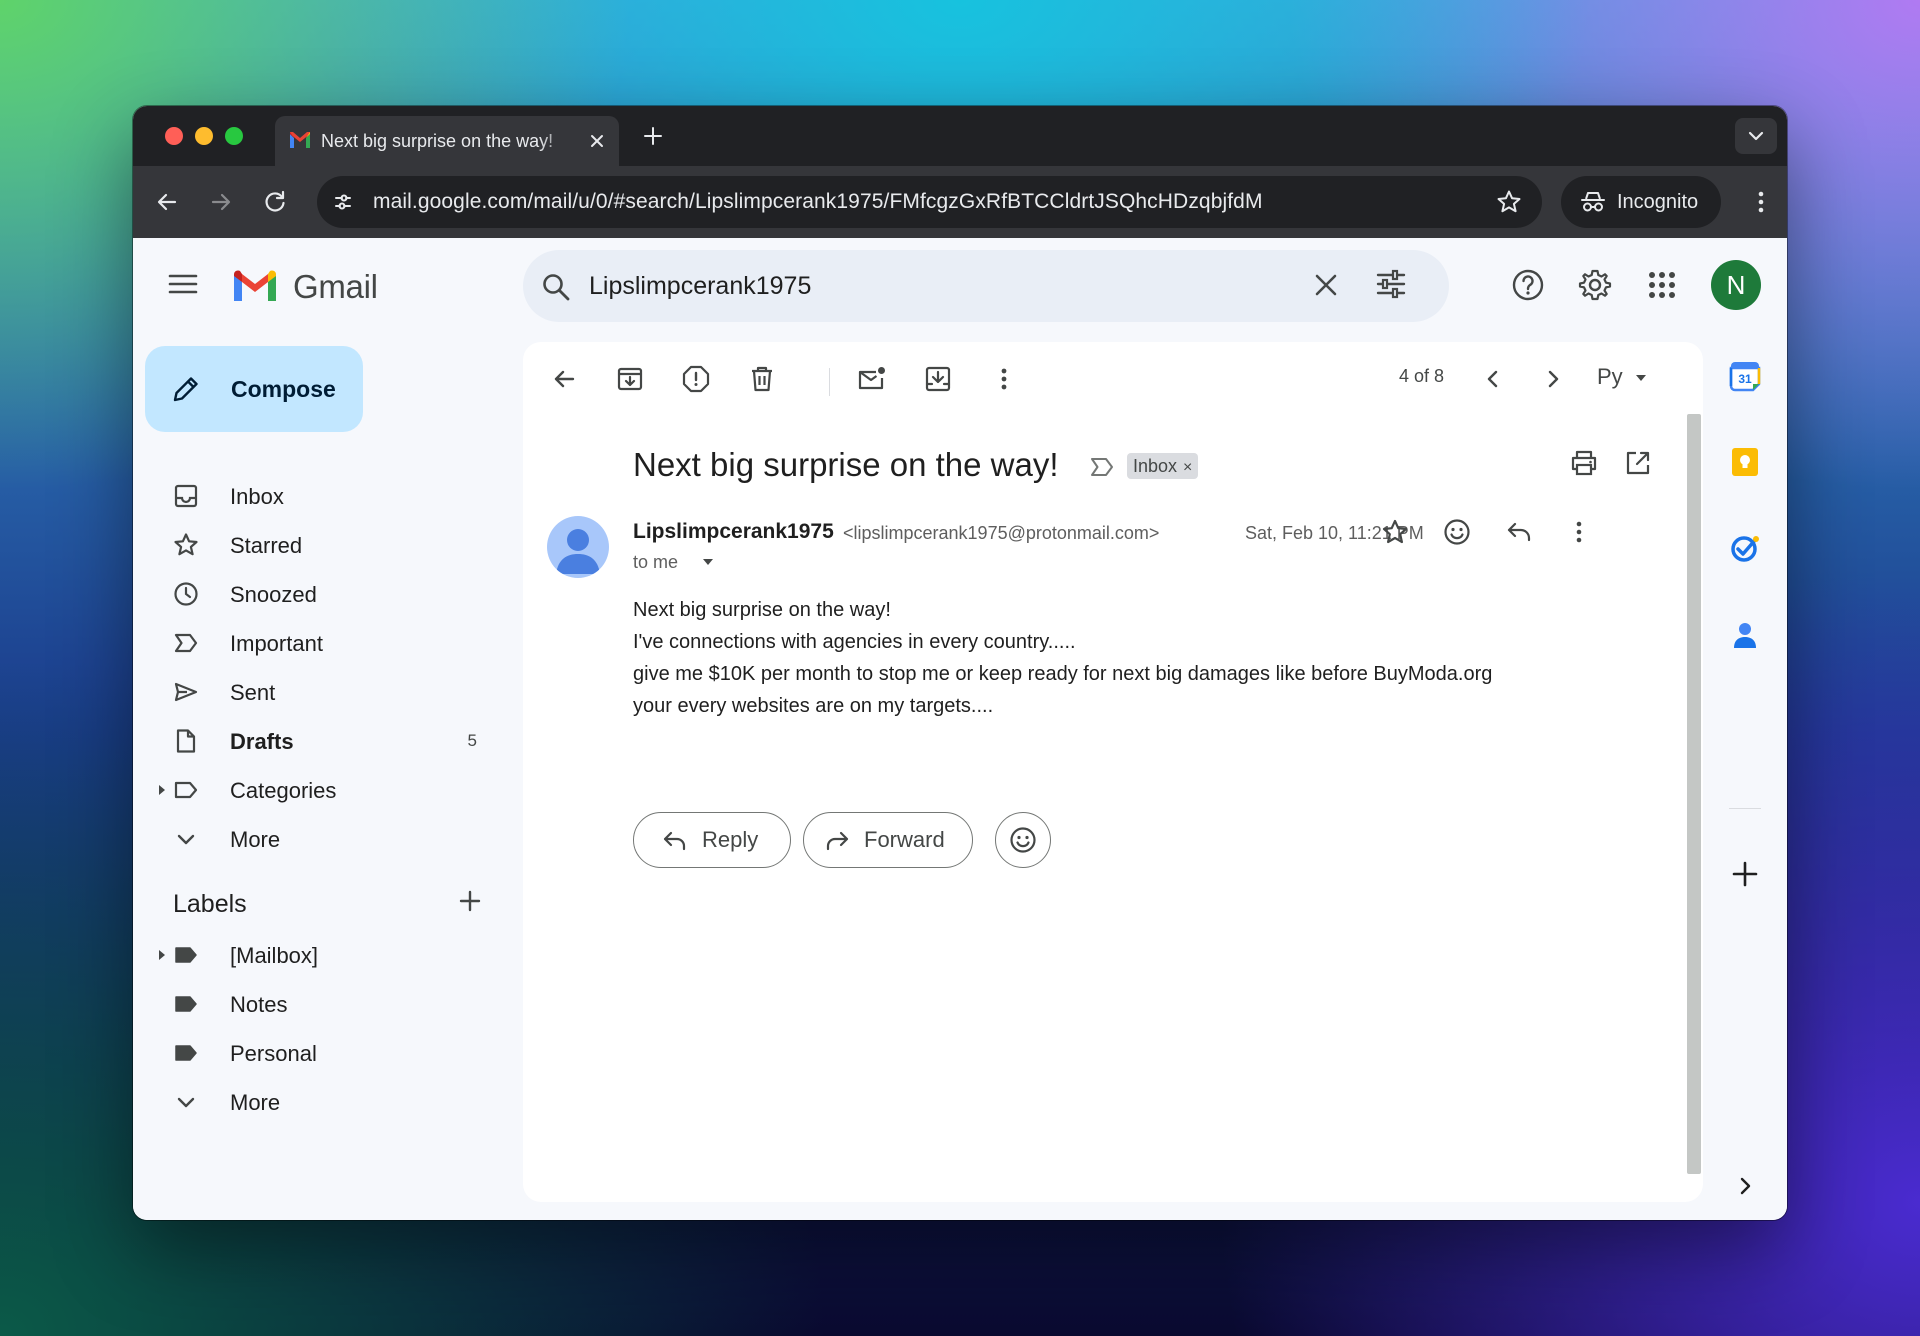 This screenshot has height=1336, width=1920. I want to click on reply-button: Reply, so click(712, 840).